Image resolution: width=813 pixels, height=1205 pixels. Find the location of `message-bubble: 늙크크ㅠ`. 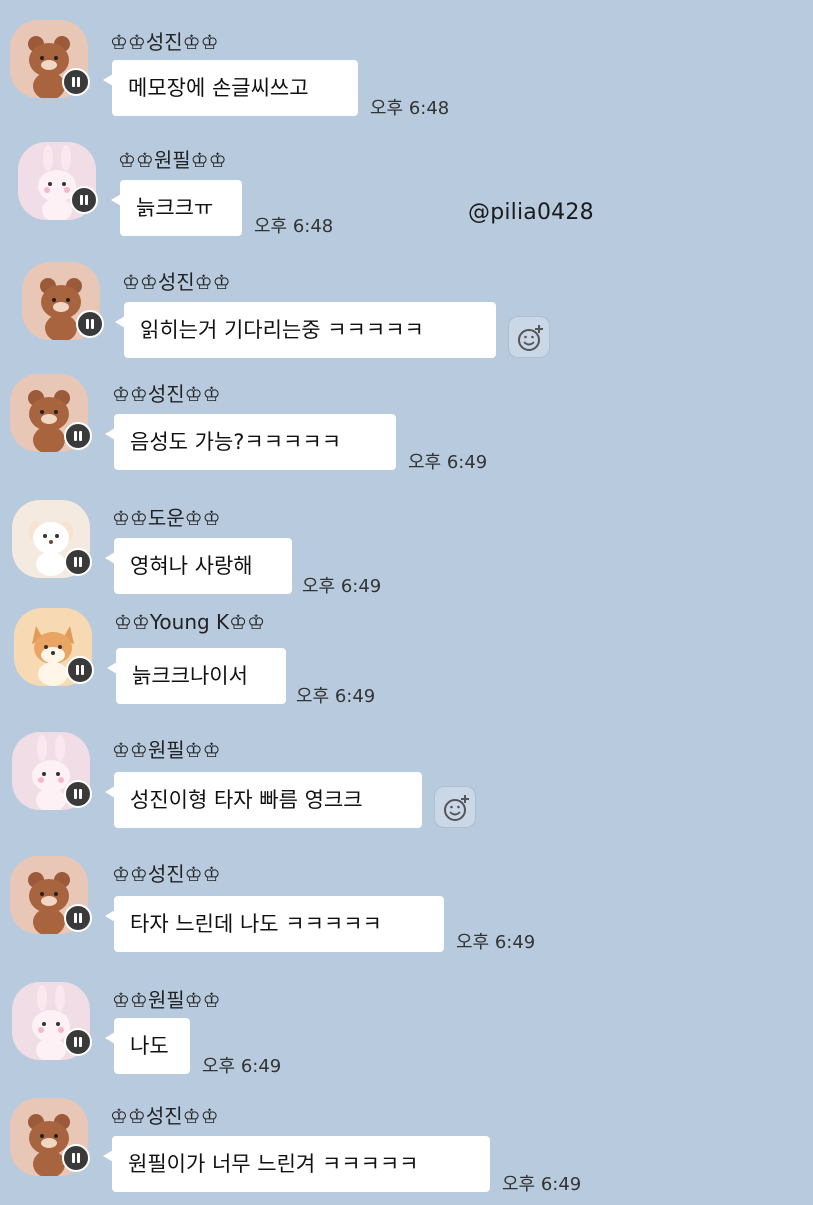

message-bubble: 늙크크ㅠ is located at coordinates (176, 208).